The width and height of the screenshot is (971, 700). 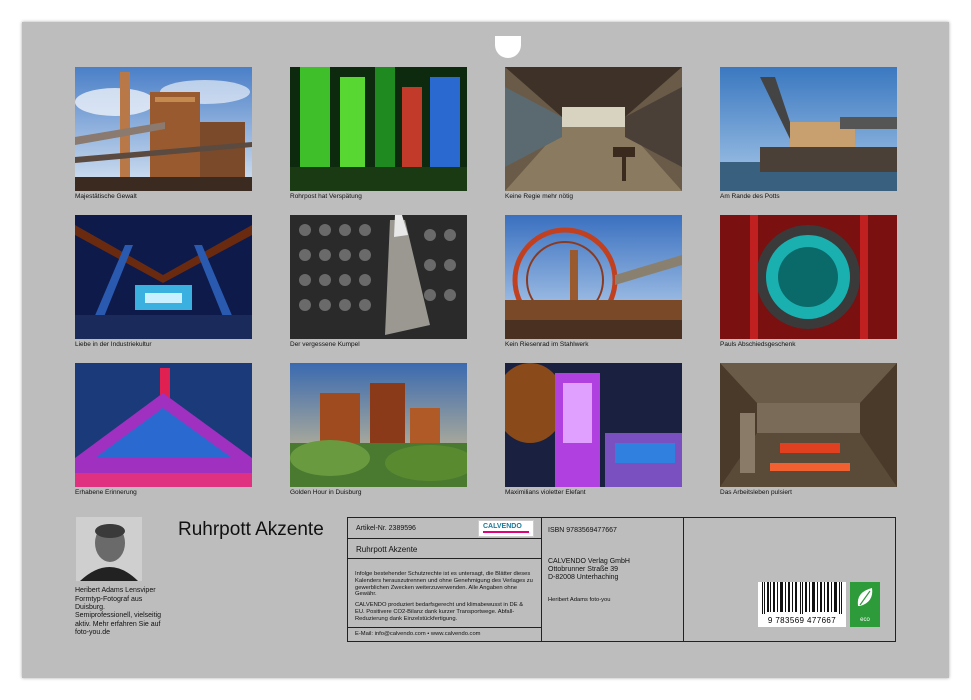 What do you see at coordinates (547, 344) in the screenshot?
I see `photo-caption: Kein Riesenrad im Stahlwerk` at bounding box center [547, 344].